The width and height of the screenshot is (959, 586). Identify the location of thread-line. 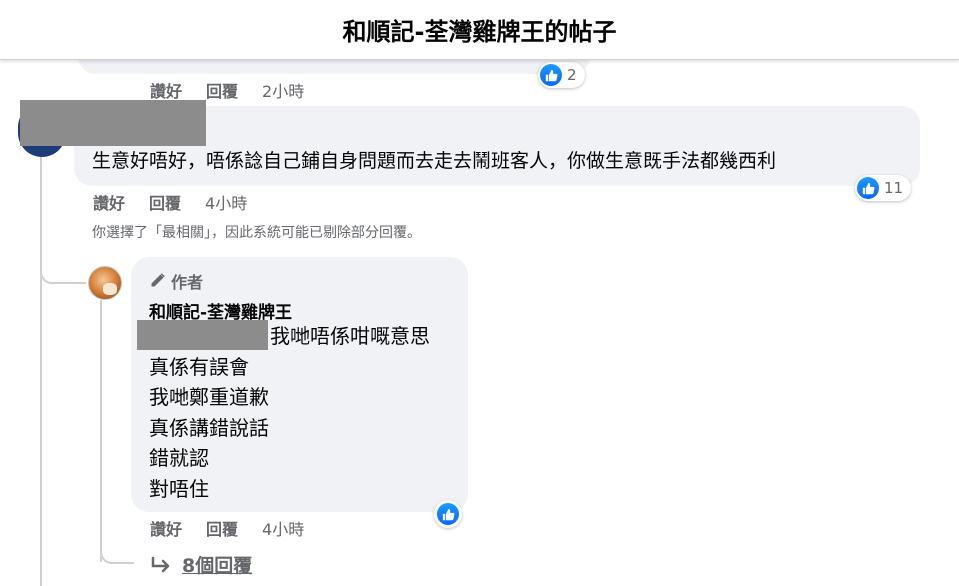
(41, 368).